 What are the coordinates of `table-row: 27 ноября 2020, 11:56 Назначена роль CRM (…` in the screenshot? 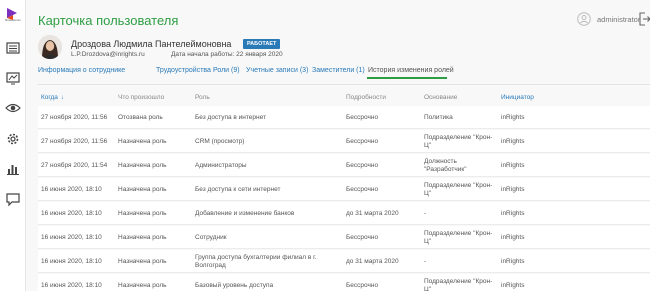 It's located at (344, 141).